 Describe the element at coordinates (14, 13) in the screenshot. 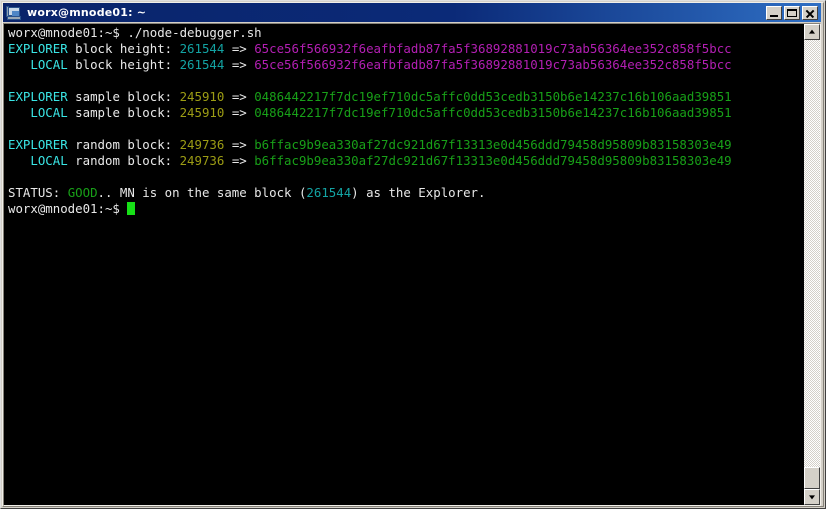

I see `computer-monitor-icon` at that location.